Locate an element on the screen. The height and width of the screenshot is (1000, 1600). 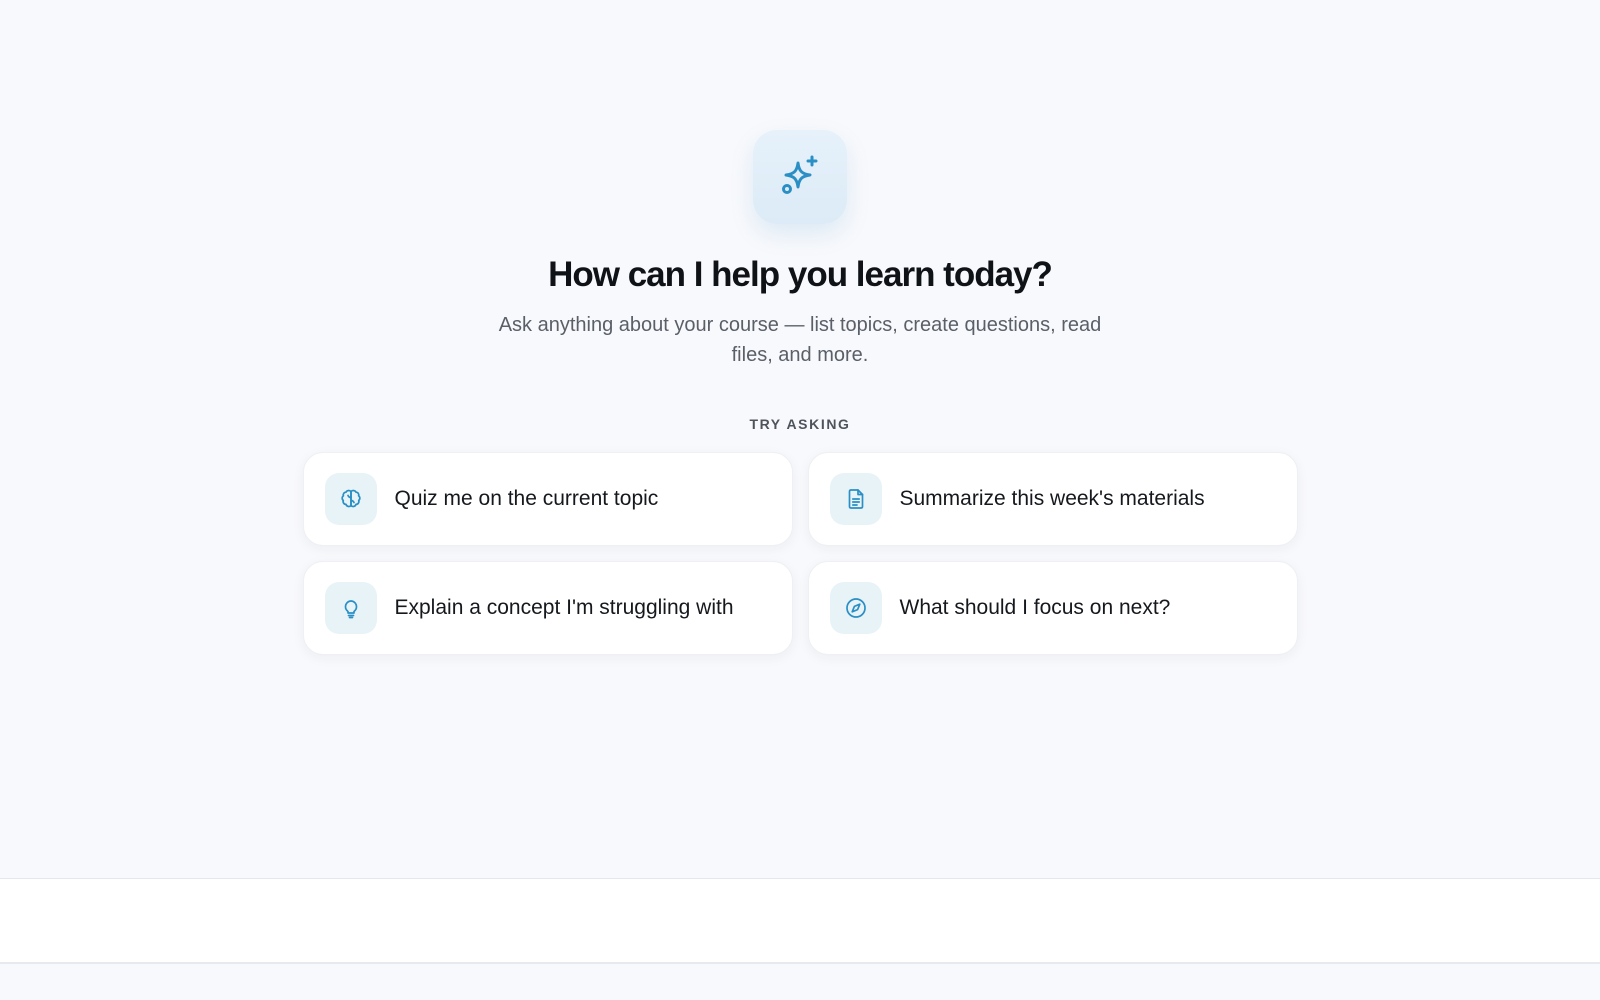
suggestion-card-quiz: Quiz me on the current topic is located at coordinates (547, 499).